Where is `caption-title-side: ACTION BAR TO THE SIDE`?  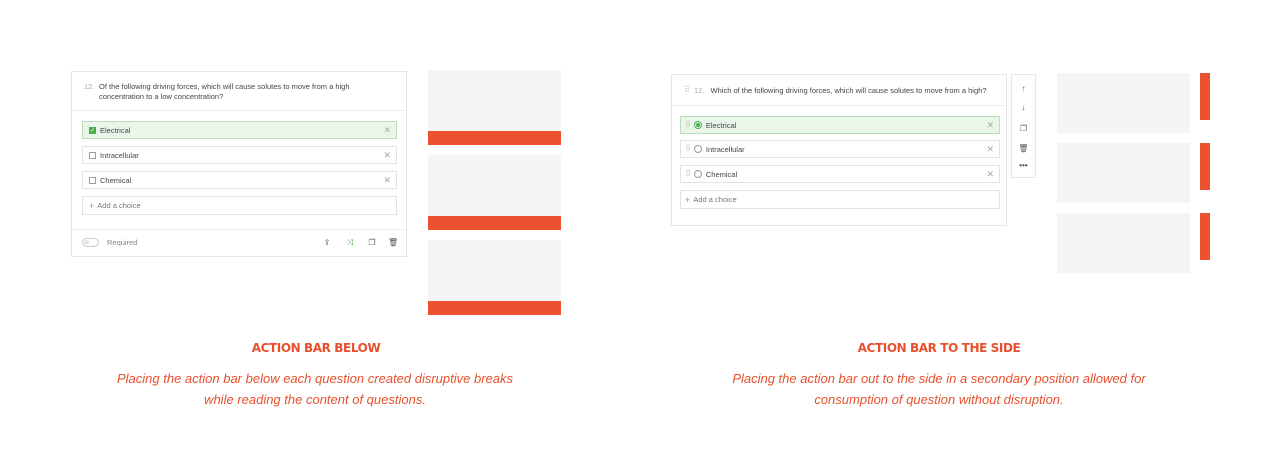 caption-title-side: ACTION BAR TO THE SIDE is located at coordinates (939, 348).